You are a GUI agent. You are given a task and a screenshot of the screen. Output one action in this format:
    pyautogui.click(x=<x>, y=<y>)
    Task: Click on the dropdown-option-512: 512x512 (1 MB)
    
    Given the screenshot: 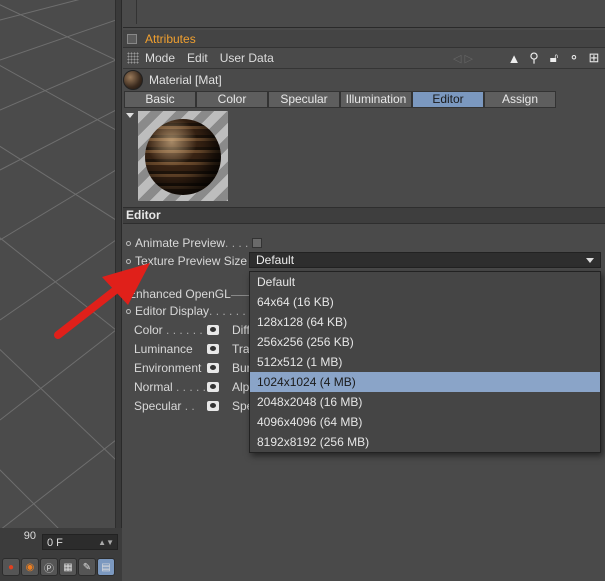 What is the action you would take?
    pyautogui.click(x=425, y=362)
    